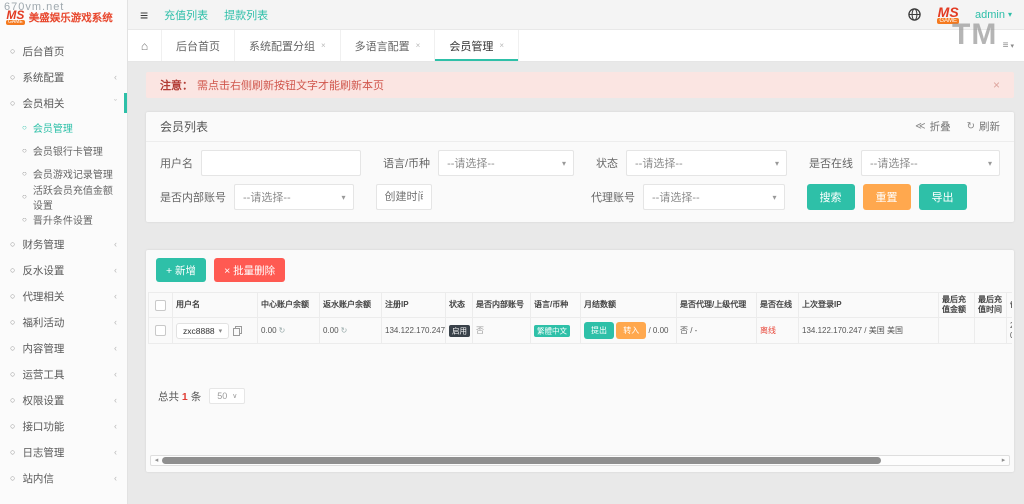 This screenshot has height=504, width=1024. I want to click on tab-dashboard: 后台首页, so click(198, 45).